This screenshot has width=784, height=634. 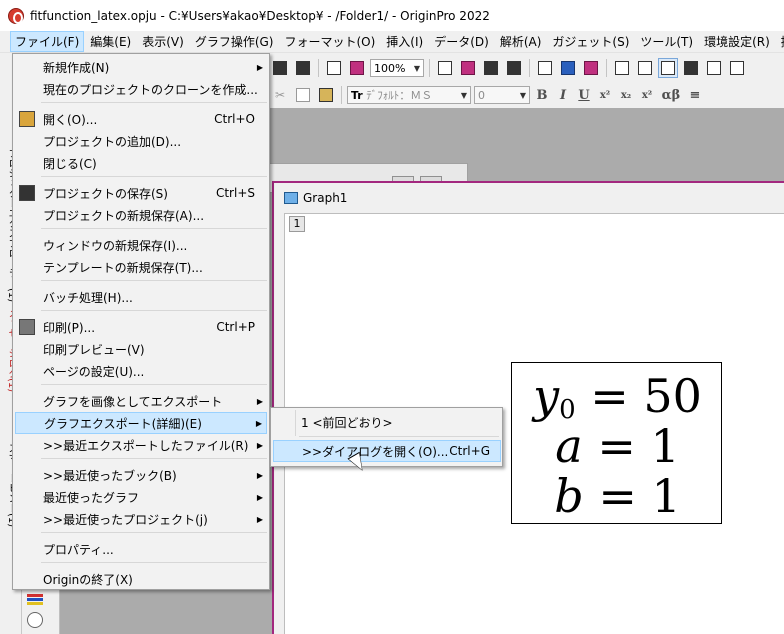 I want to click on menu-item: ファイル(F), so click(x=47, y=41).